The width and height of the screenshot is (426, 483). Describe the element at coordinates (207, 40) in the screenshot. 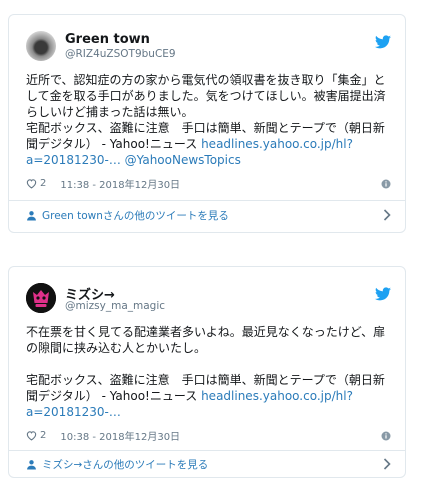

I see `tweet-header: Green town @RIZ4uZSOT9buCE9` at that location.